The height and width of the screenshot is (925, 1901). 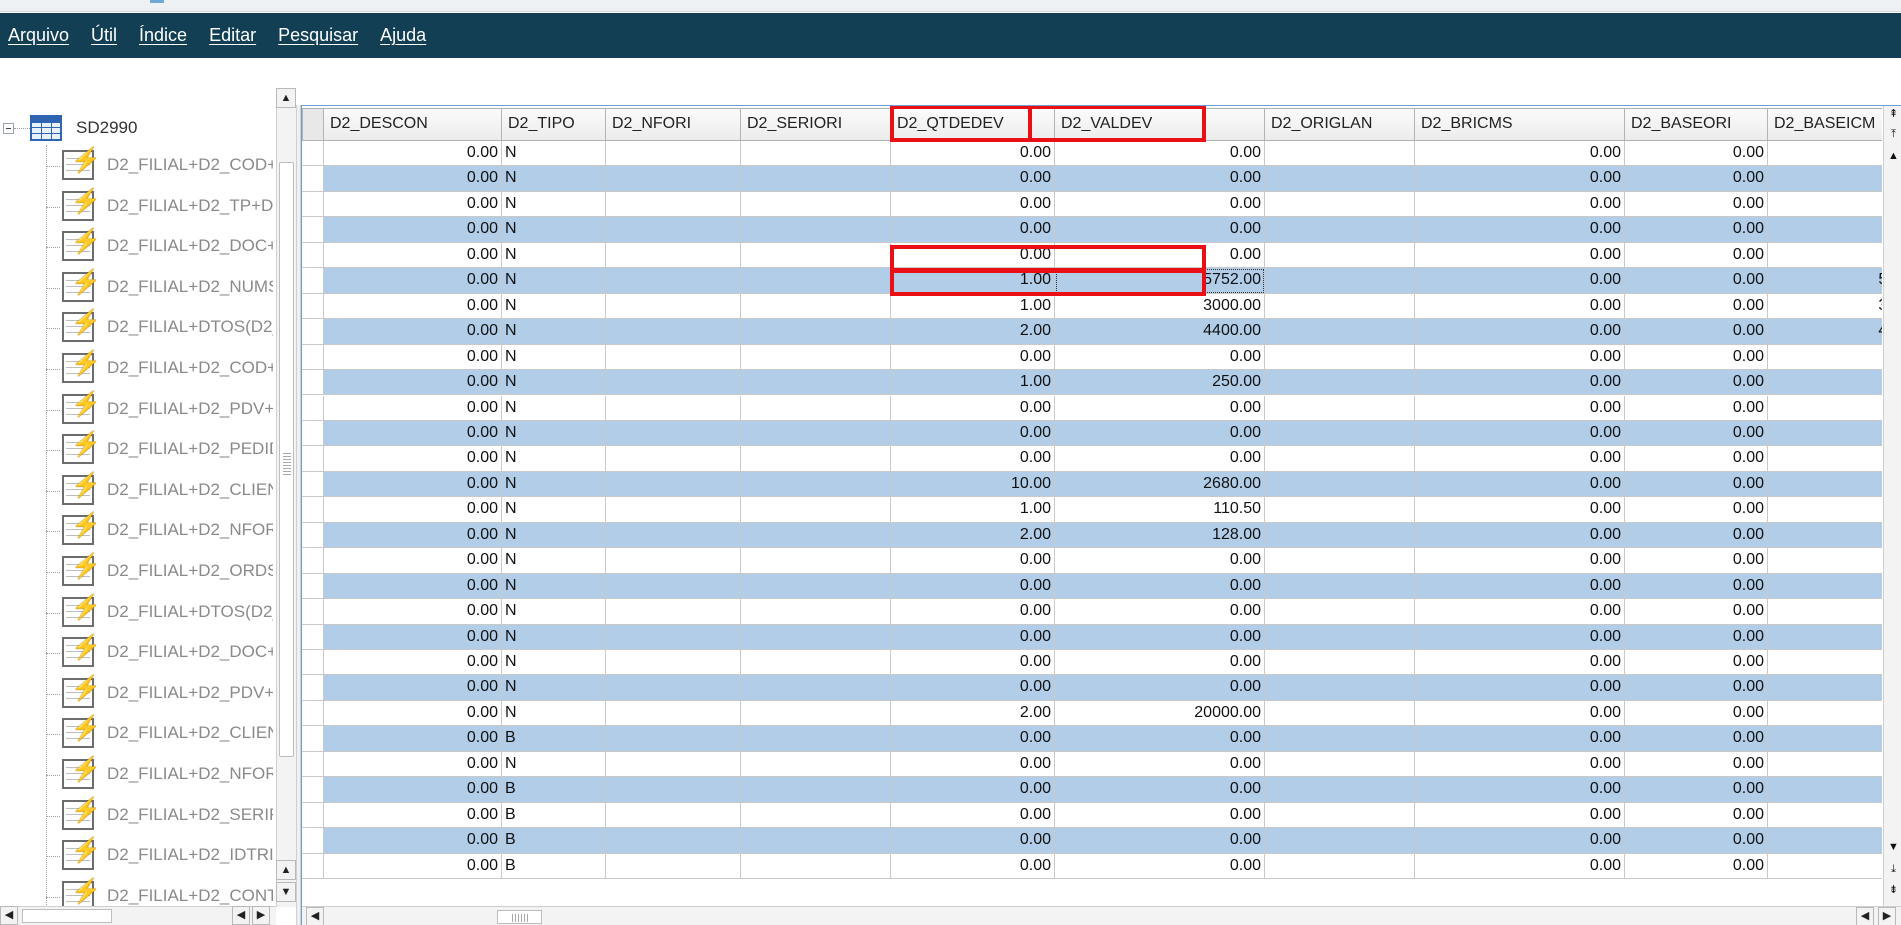 I want to click on column-header-d2-baseori: D2_BASEORI, so click(x=1696, y=124).